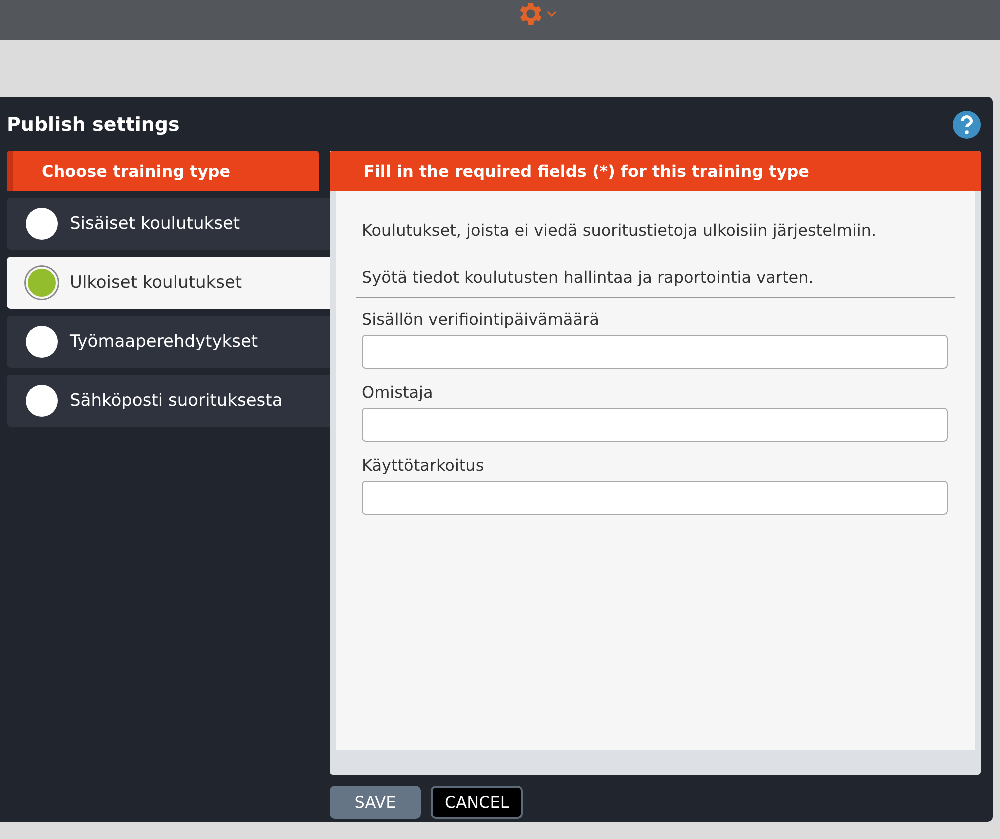  What do you see at coordinates (551, 14) in the screenshot?
I see `caret-icon` at bounding box center [551, 14].